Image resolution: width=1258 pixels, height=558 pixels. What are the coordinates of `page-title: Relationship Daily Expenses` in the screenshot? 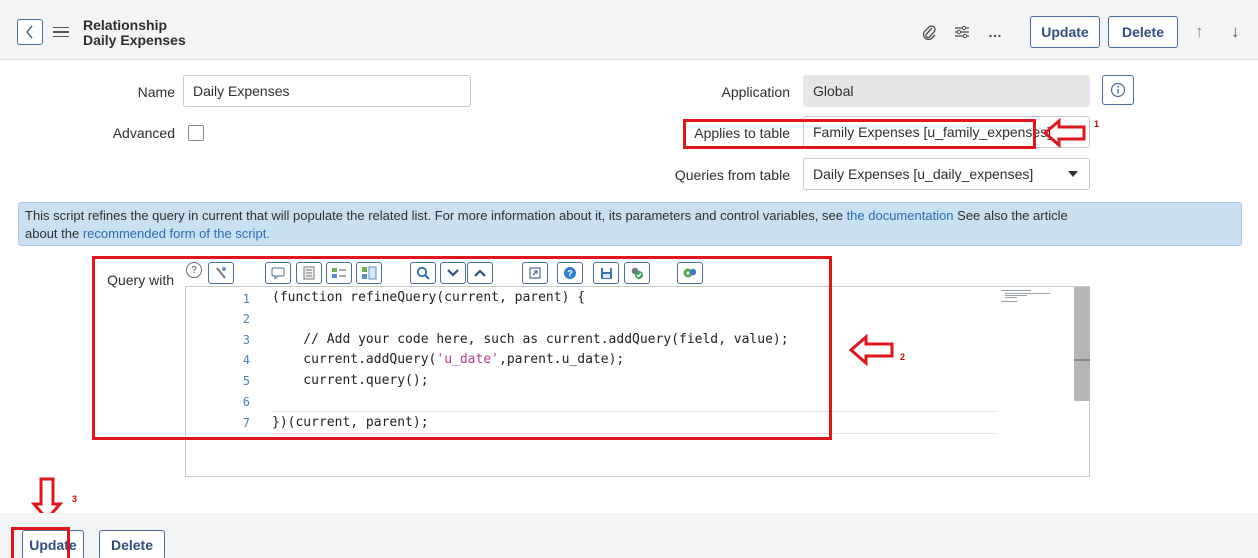 It's located at (134, 33).